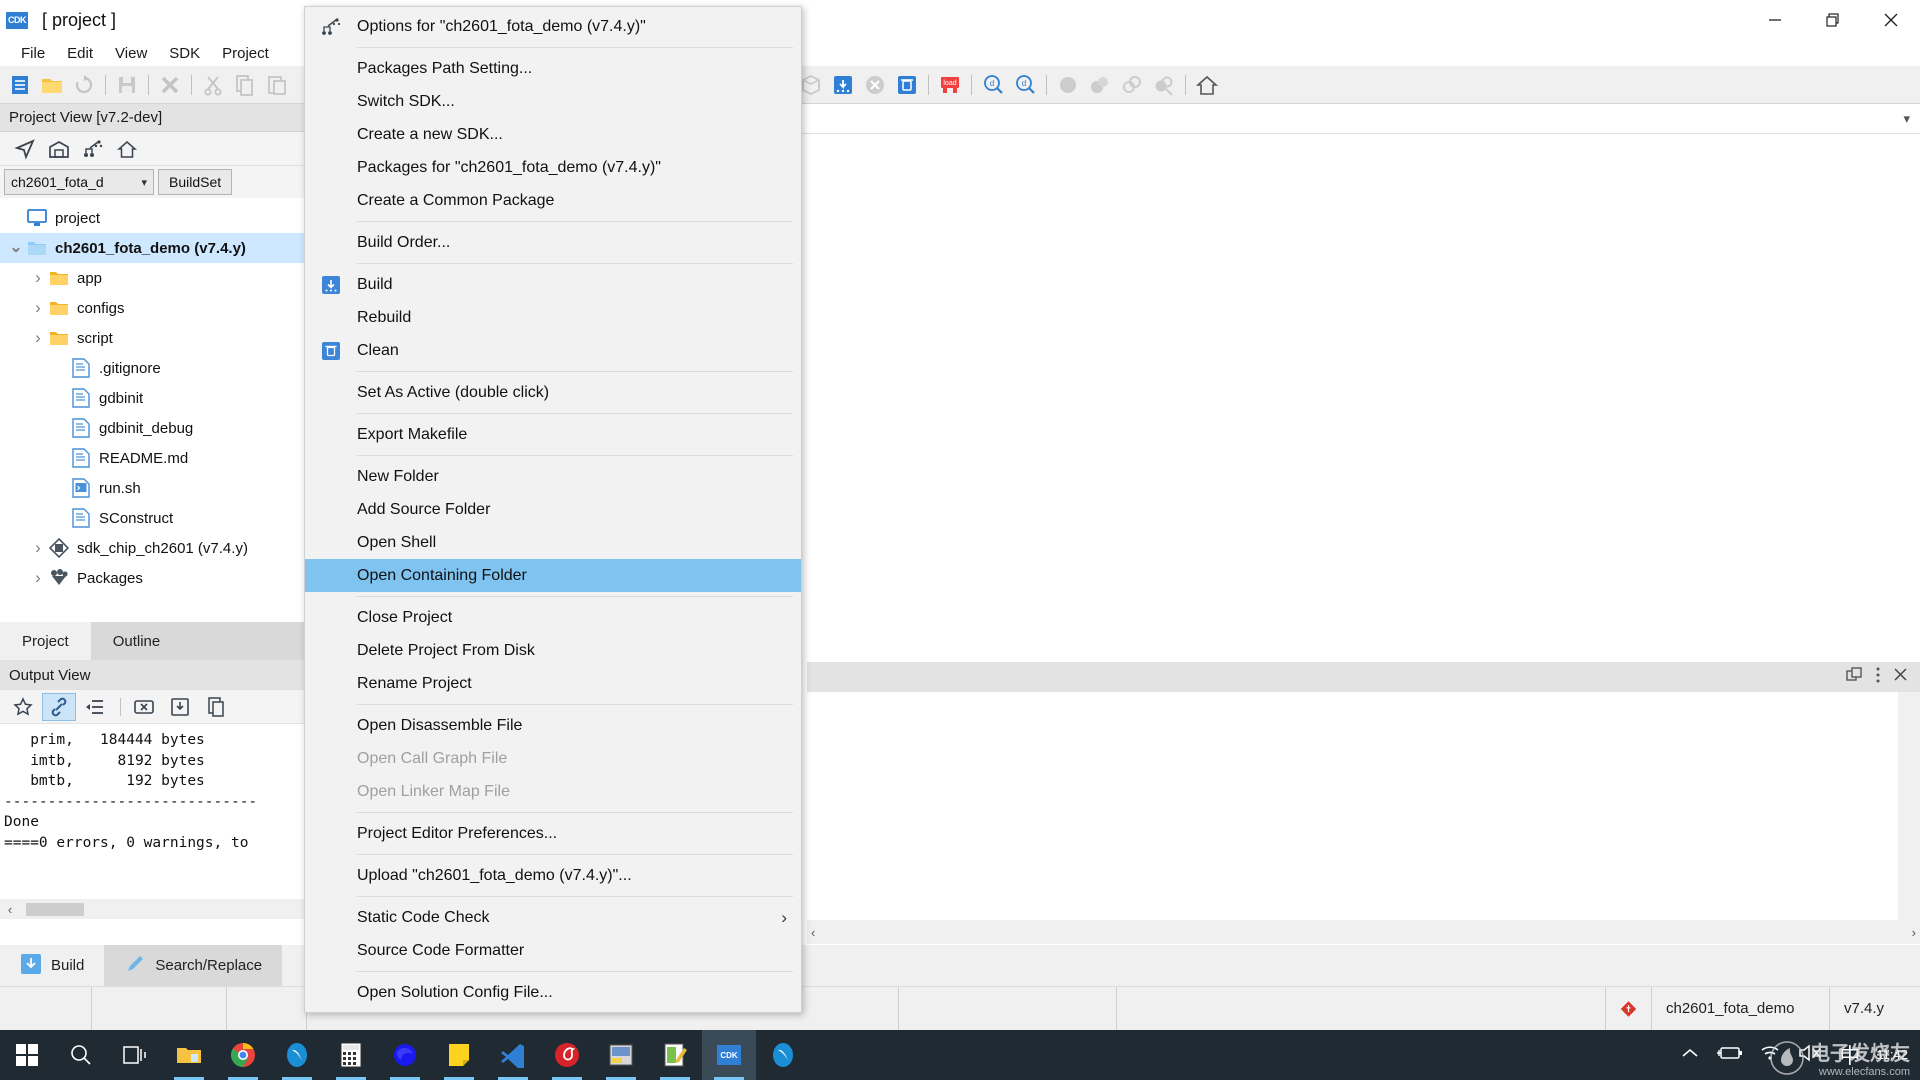 The width and height of the screenshot is (1920, 1080). Describe the element at coordinates (553, 575) in the screenshot. I see `menu-item: Open Containing Folder` at that location.